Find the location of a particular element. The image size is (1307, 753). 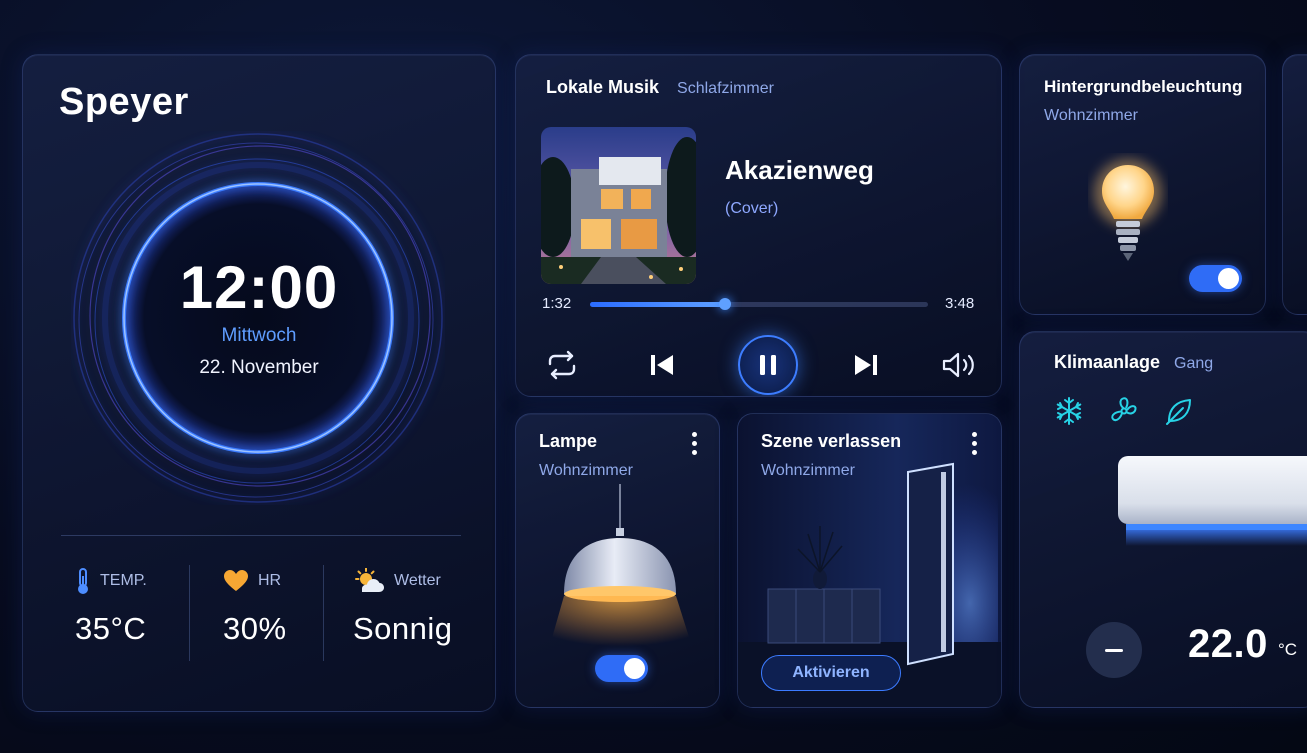

next-button is located at coordinates (866, 365).